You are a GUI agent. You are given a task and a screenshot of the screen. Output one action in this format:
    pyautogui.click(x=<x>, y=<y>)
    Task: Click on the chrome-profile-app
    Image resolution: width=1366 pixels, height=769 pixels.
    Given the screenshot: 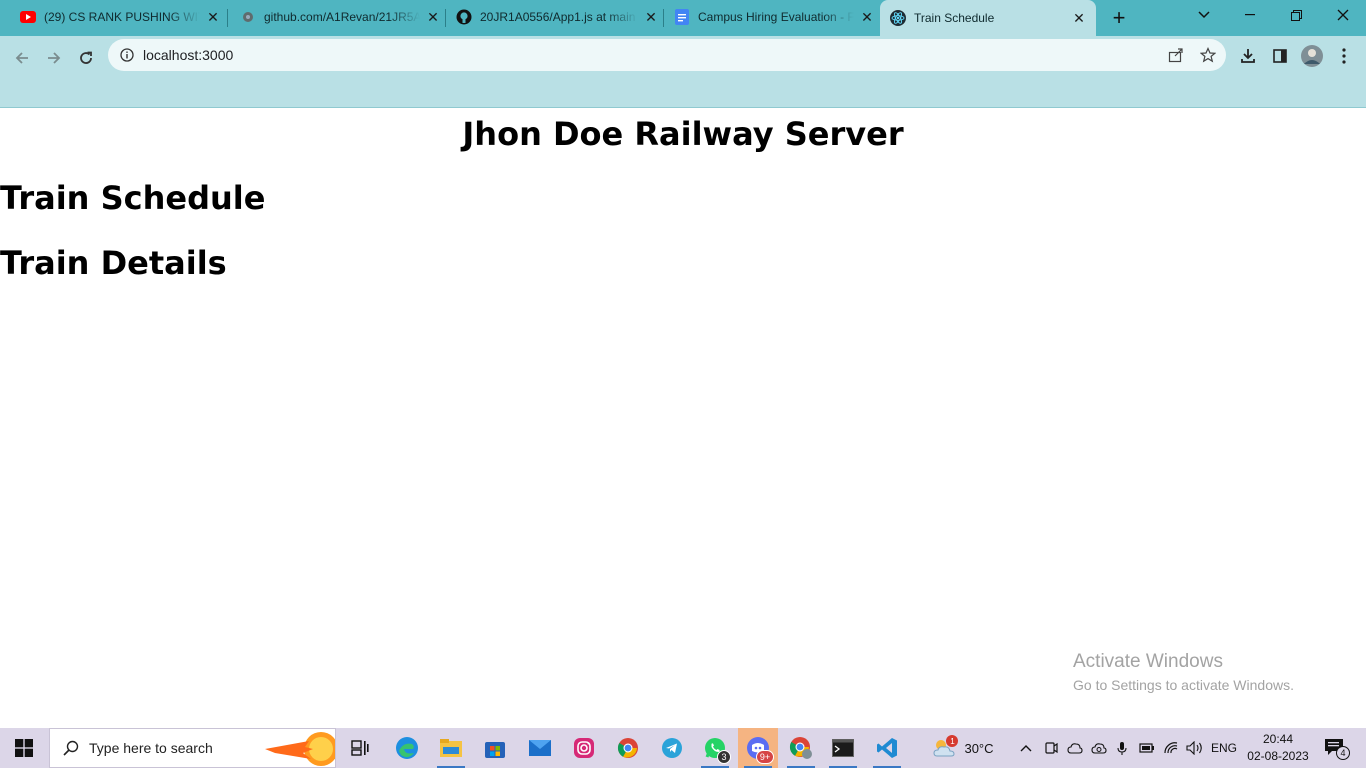 What is the action you would take?
    pyautogui.click(x=801, y=748)
    